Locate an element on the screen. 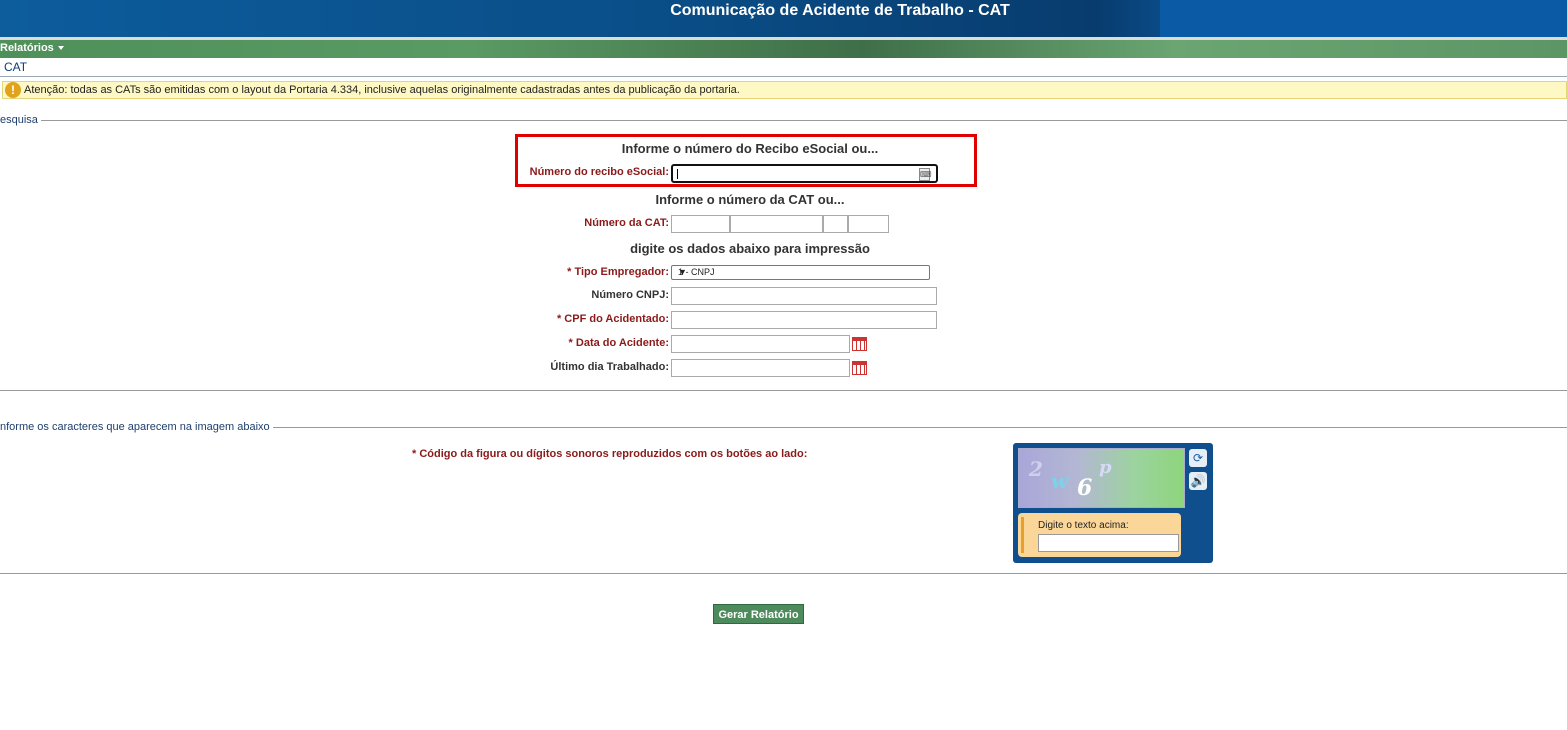  captcha-input is located at coordinates (1108, 543).